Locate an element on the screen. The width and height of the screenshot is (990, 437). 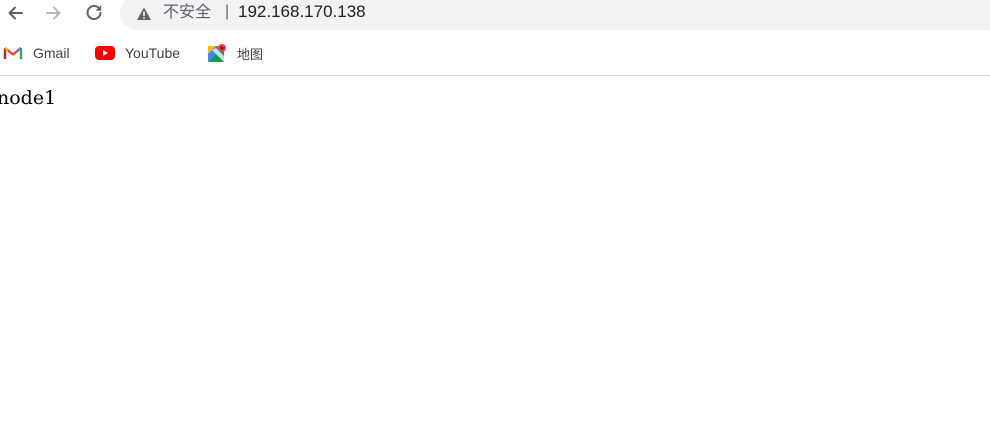
gmail-icon is located at coordinates (13, 53).